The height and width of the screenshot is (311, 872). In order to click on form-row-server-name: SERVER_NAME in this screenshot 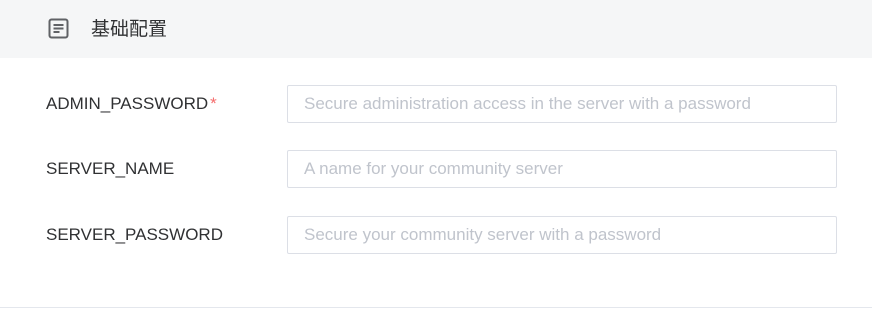, I will do `click(436, 169)`.